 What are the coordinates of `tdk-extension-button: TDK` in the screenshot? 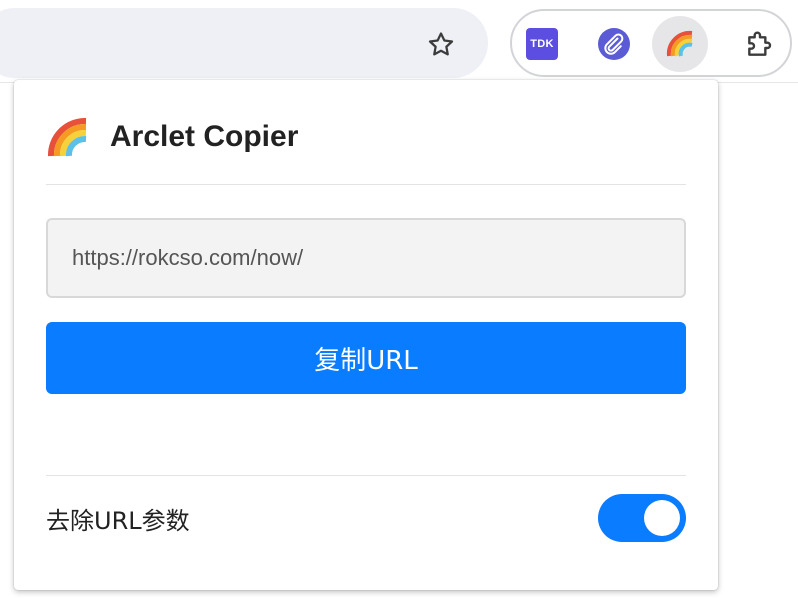 It's located at (542, 44).